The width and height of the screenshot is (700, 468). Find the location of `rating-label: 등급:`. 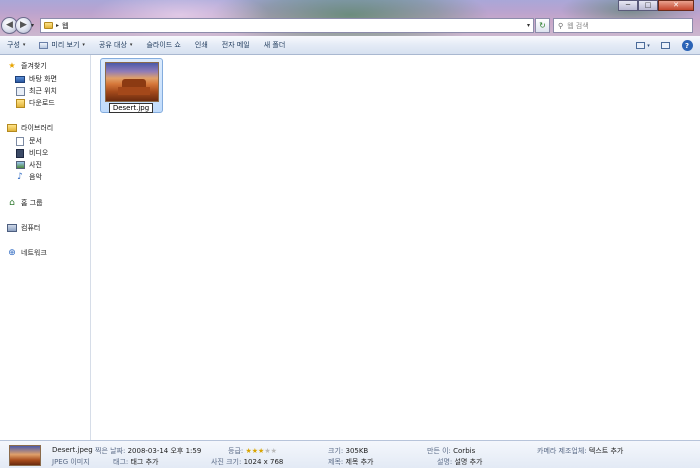

rating-label: 등급: is located at coordinates (236, 451).